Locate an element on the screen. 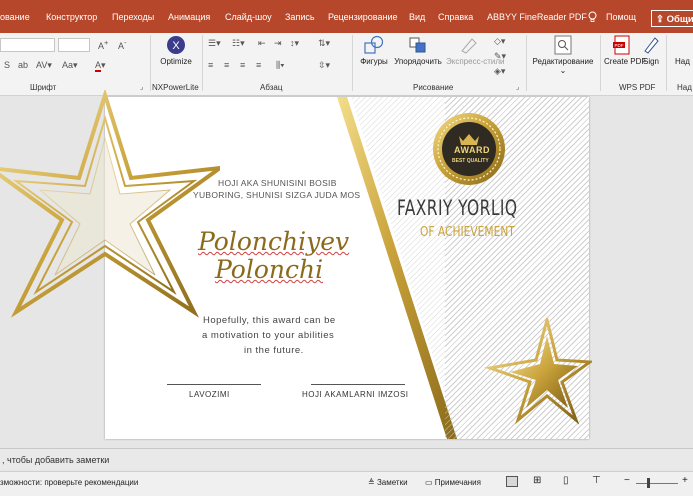 The width and height of the screenshot is (693, 496). line-spacing-icon: ↕▾ is located at coordinates (294, 43).